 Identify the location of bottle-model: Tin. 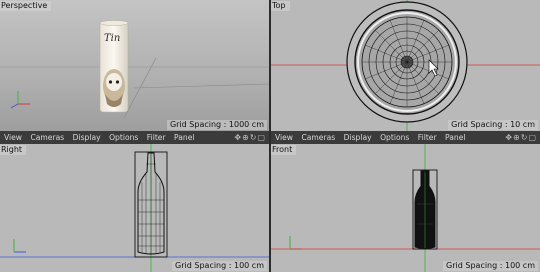
(114, 66).